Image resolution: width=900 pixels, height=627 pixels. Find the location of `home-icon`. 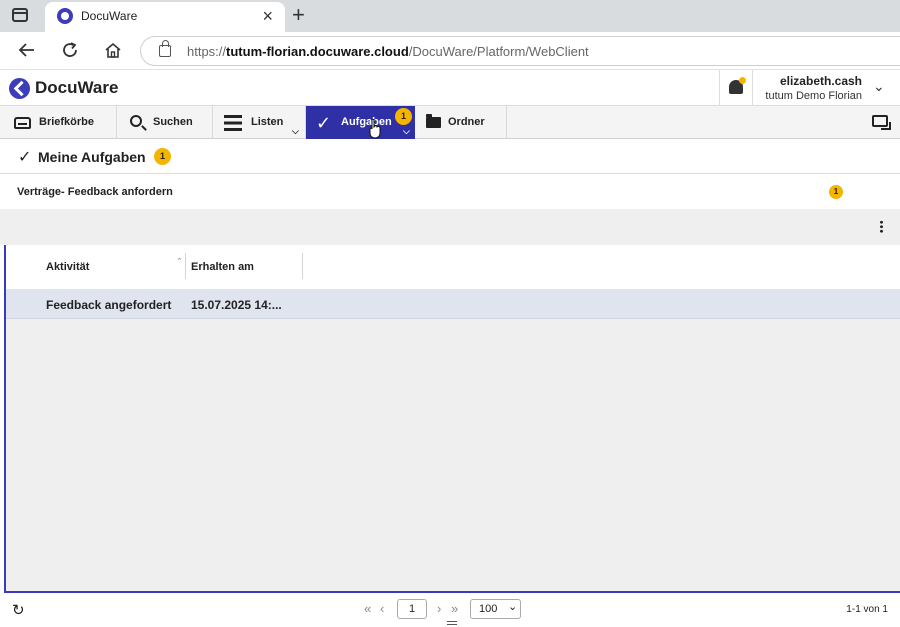

home-icon is located at coordinates (113, 50).